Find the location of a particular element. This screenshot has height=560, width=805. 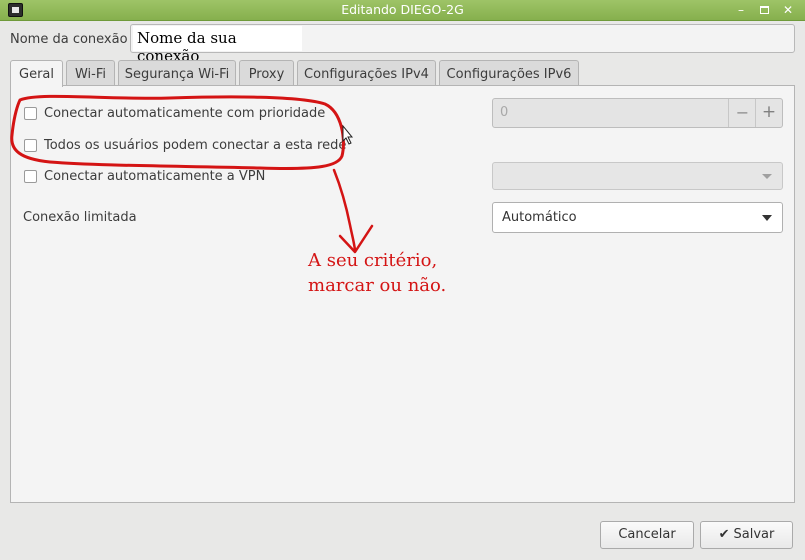

priority-decrement-button: − is located at coordinates (743, 113).